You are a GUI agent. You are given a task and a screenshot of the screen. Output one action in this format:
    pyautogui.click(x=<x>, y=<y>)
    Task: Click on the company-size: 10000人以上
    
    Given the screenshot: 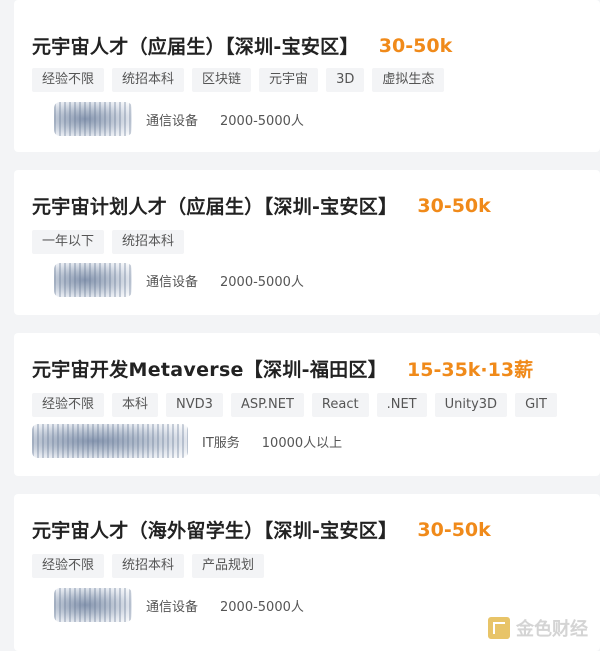 What is the action you would take?
    pyautogui.click(x=302, y=443)
    